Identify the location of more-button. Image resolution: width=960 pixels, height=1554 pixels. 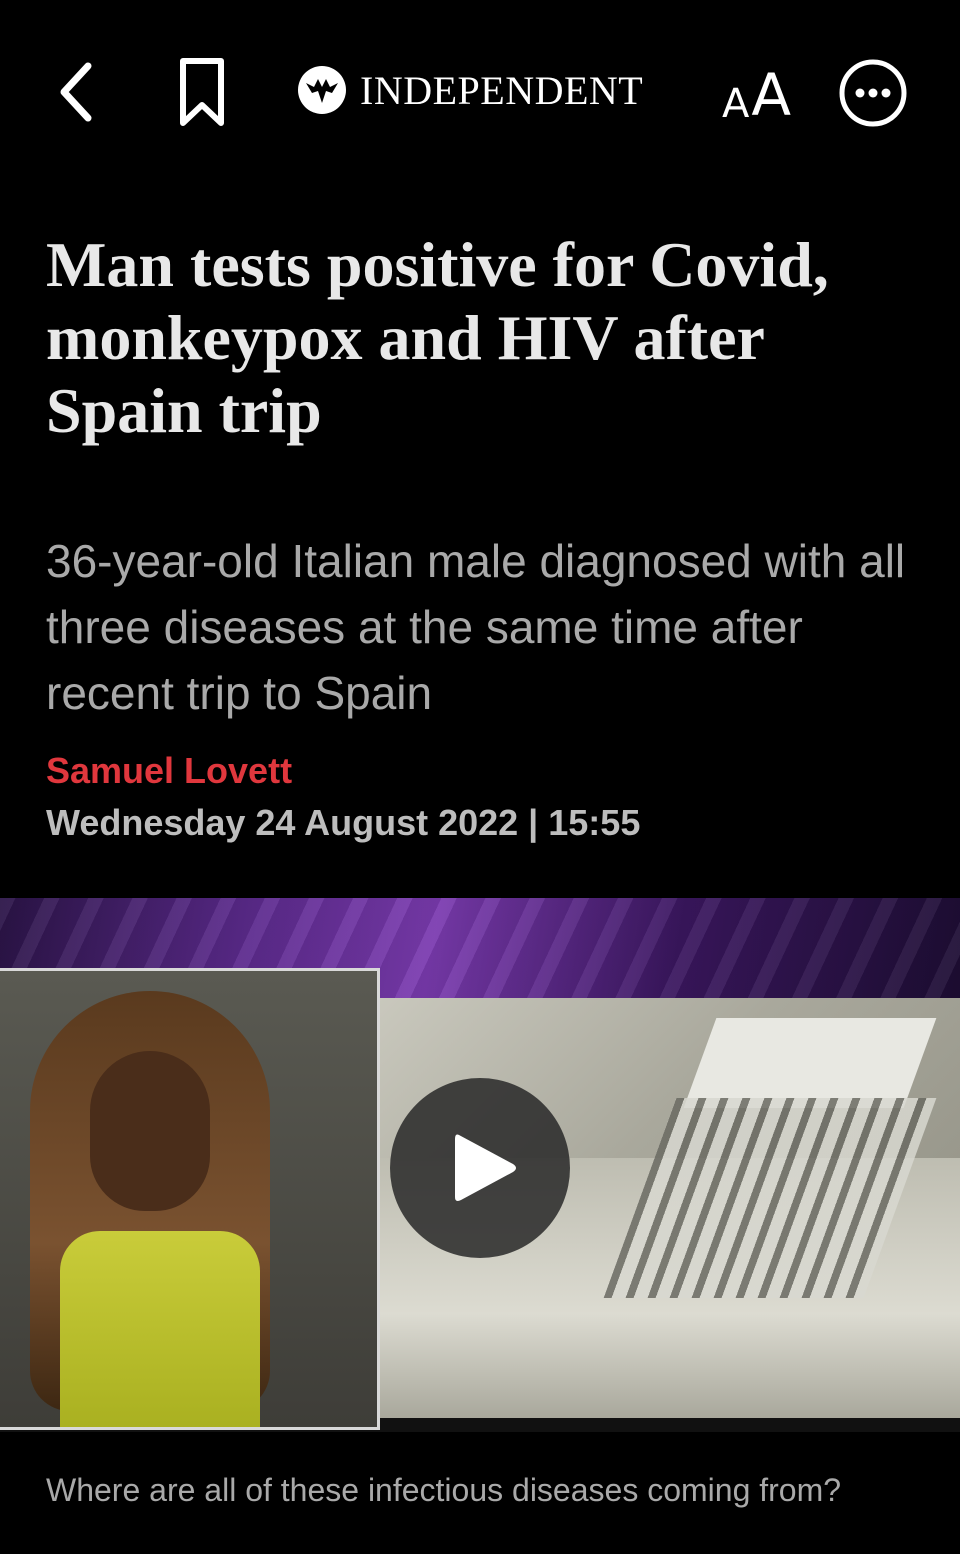
(873, 93).